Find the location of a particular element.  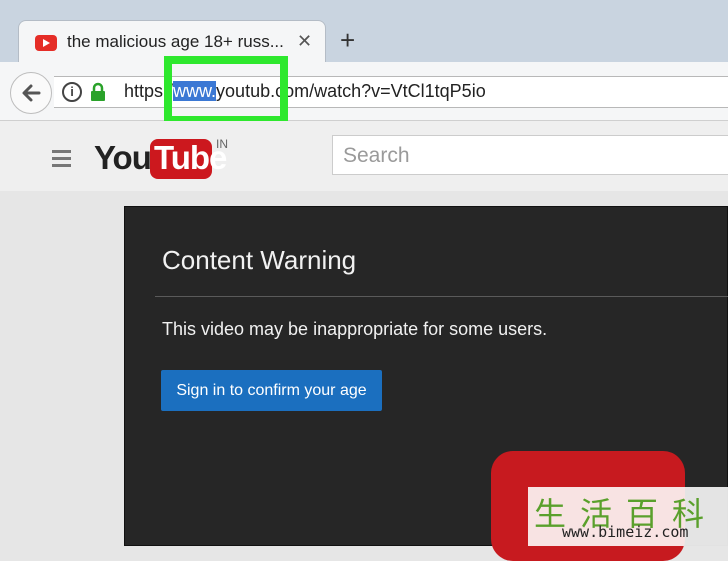

new-tab-button: + is located at coordinates (347, 40).